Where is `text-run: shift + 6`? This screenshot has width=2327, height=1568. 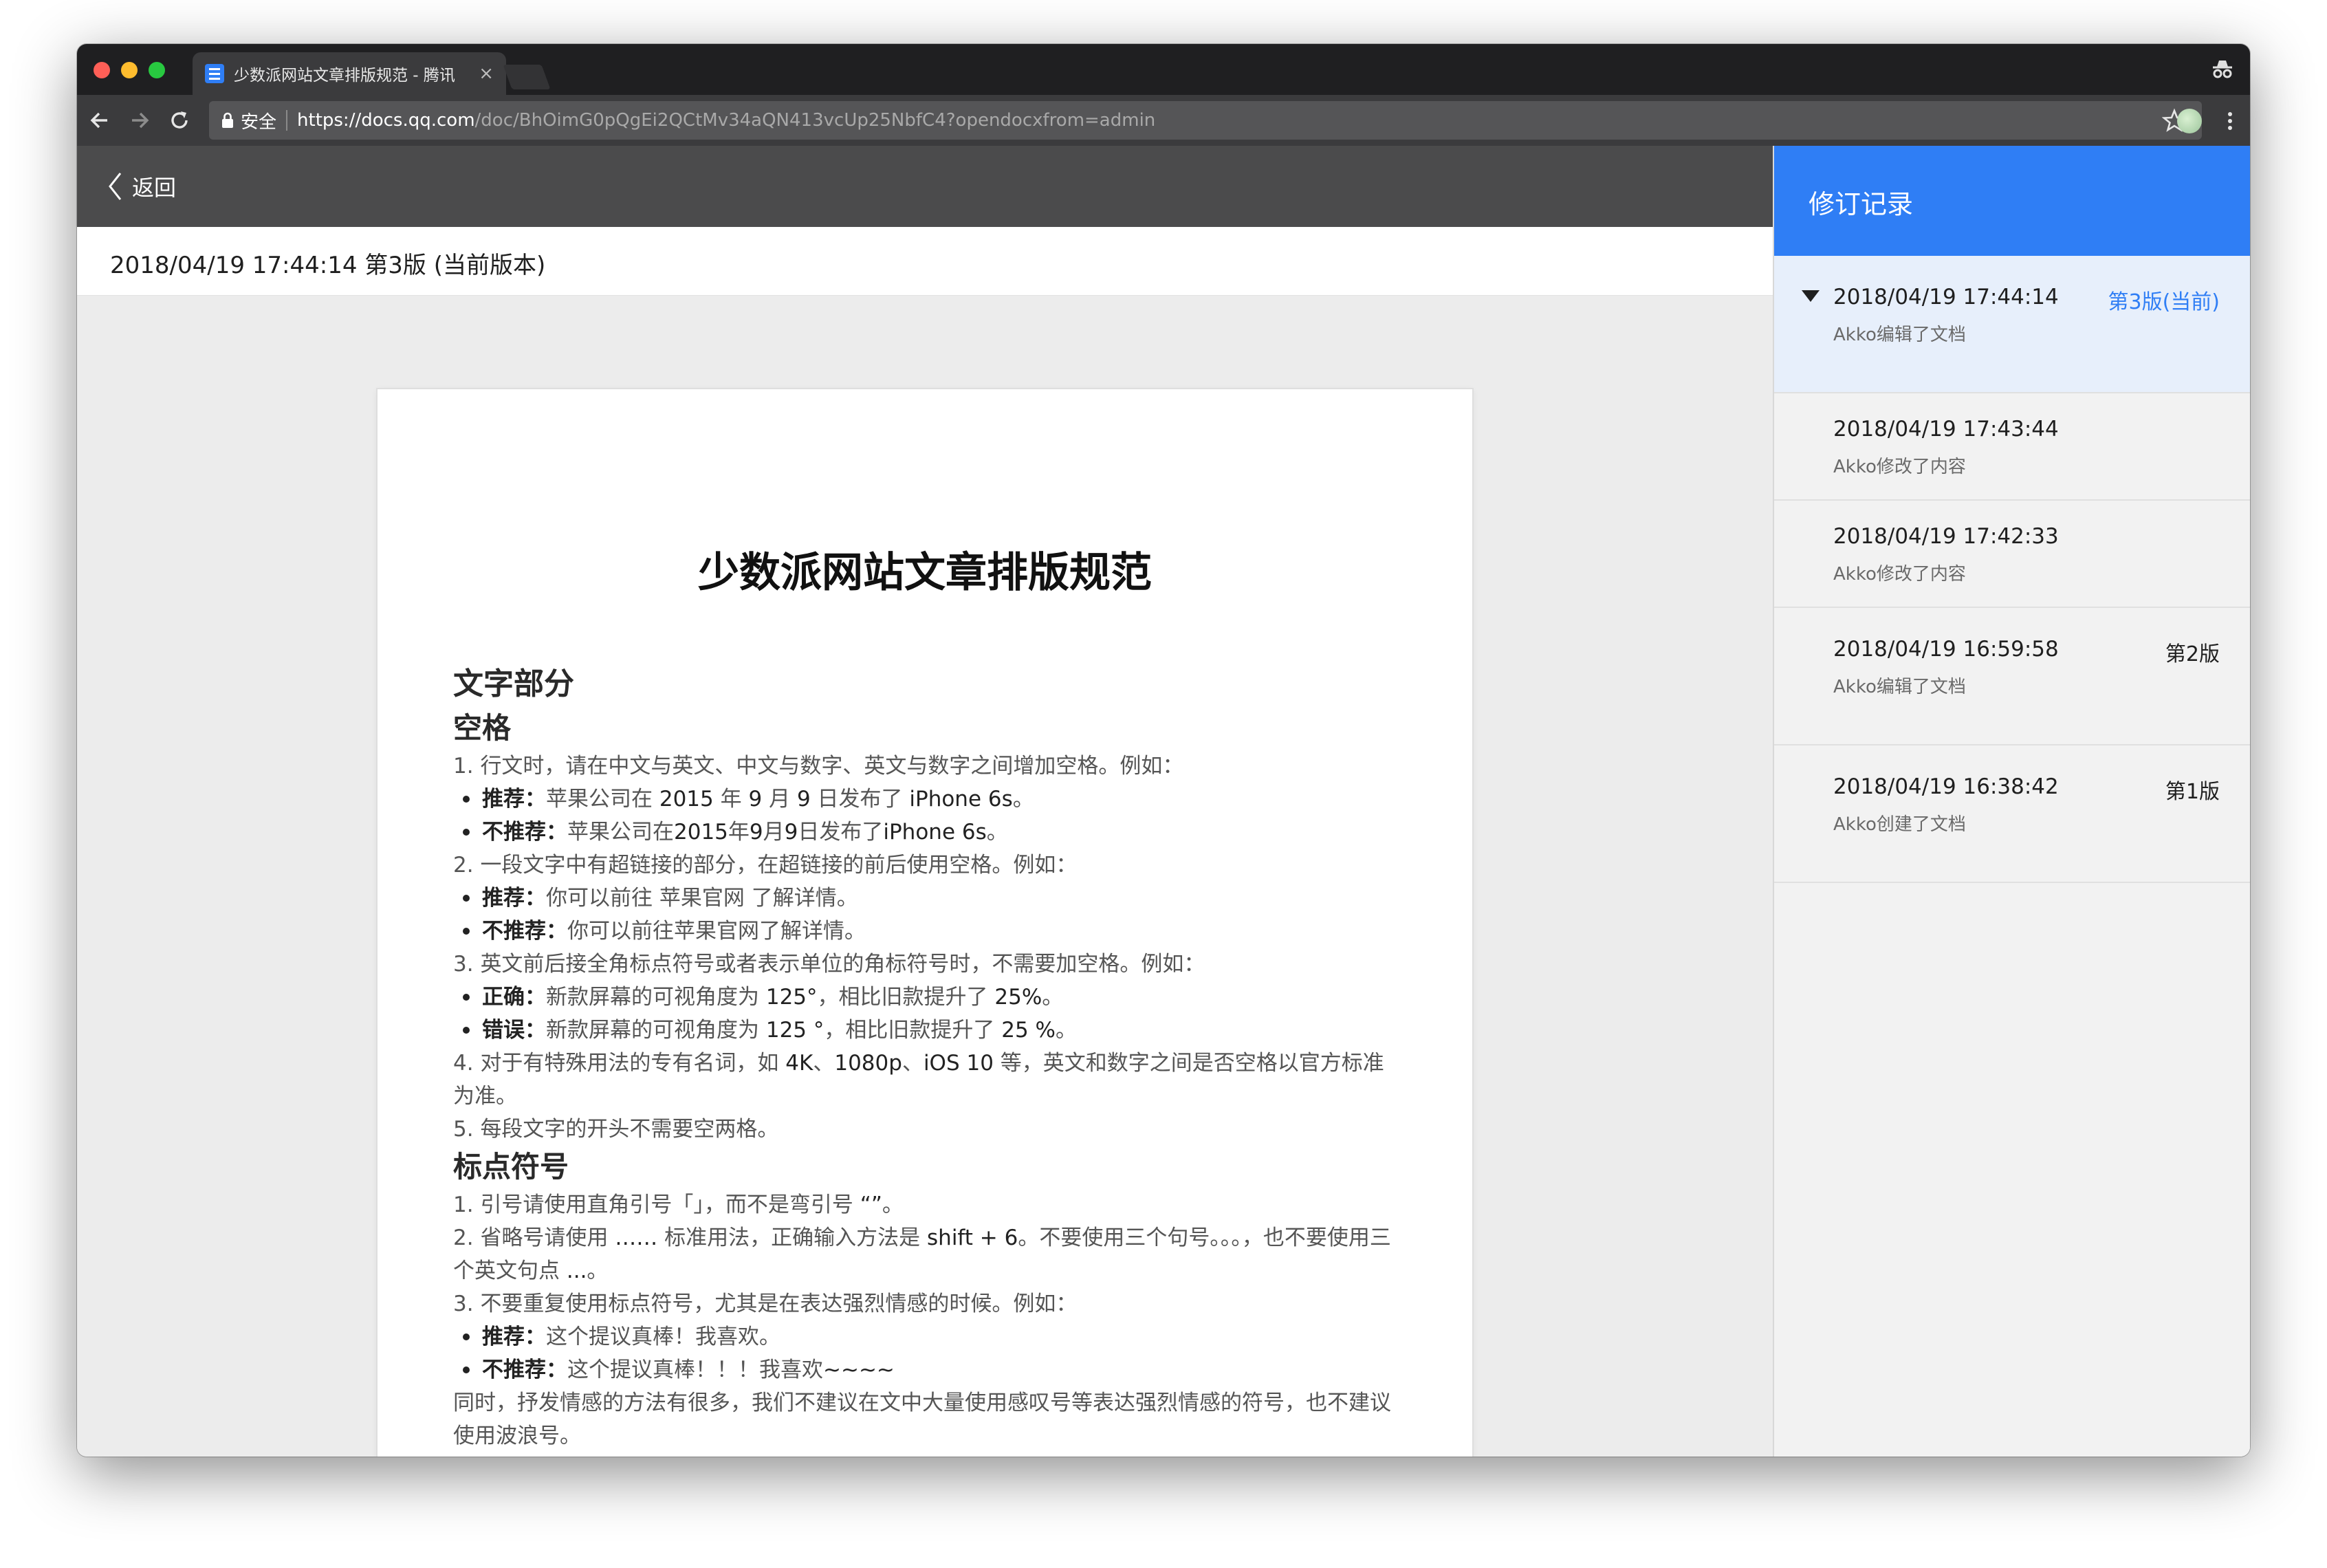 text-run: shift + 6 is located at coordinates (973, 1238).